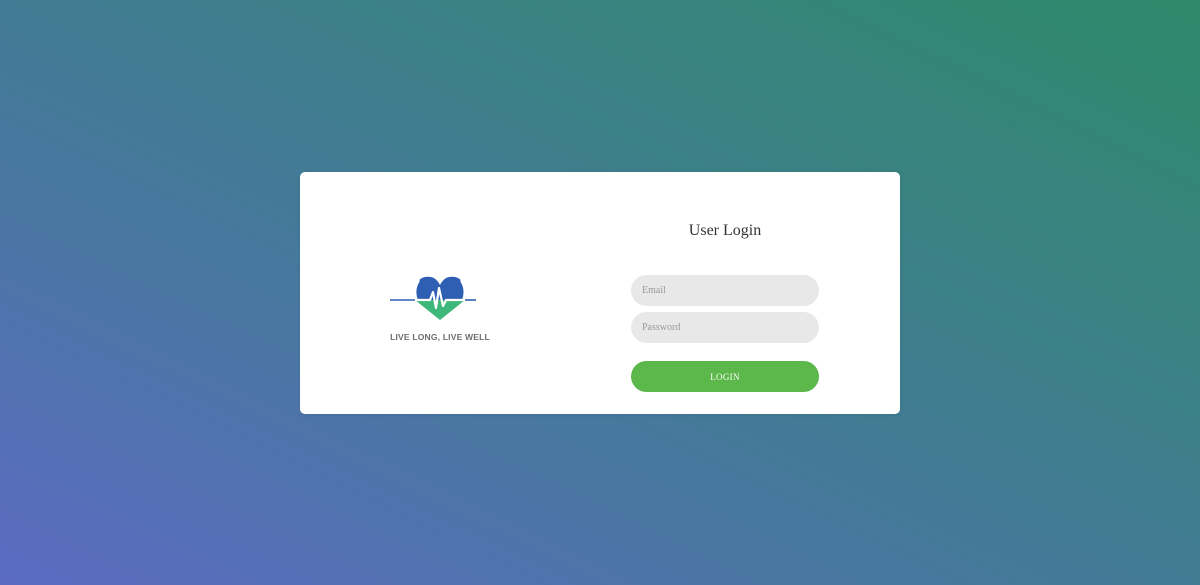  I want to click on brand-logo: LIVE LONG, LIVE WELL, so click(440, 311).